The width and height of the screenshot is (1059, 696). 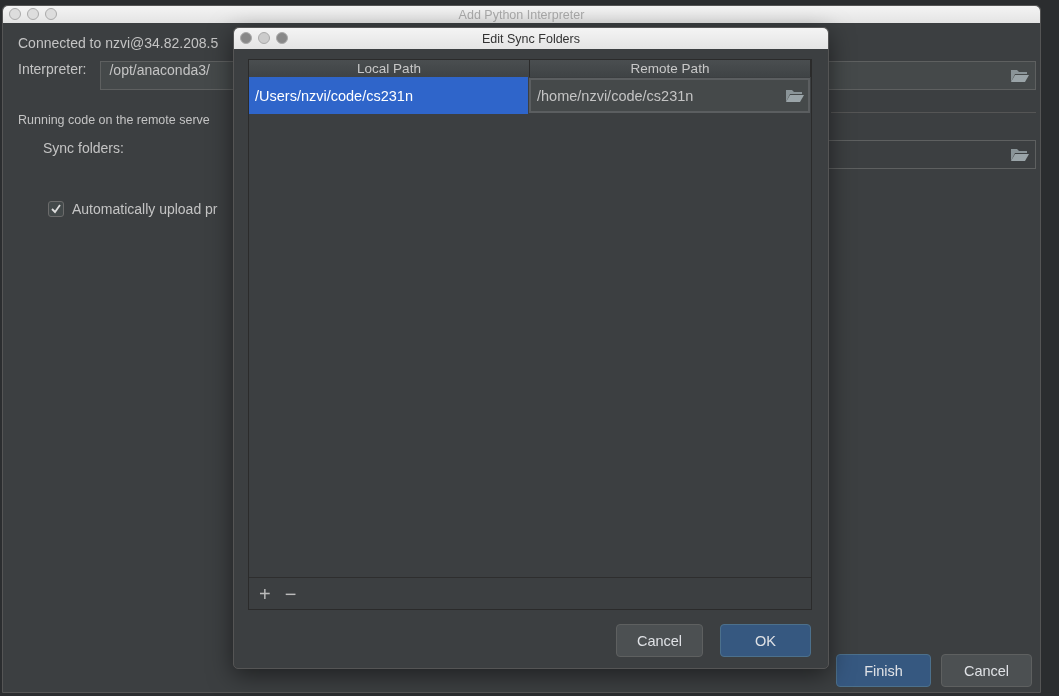 What do you see at coordinates (145, 209) in the screenshot?
I see `checkbox-label: Automatically upload pr` at bounding box center [145, 209].